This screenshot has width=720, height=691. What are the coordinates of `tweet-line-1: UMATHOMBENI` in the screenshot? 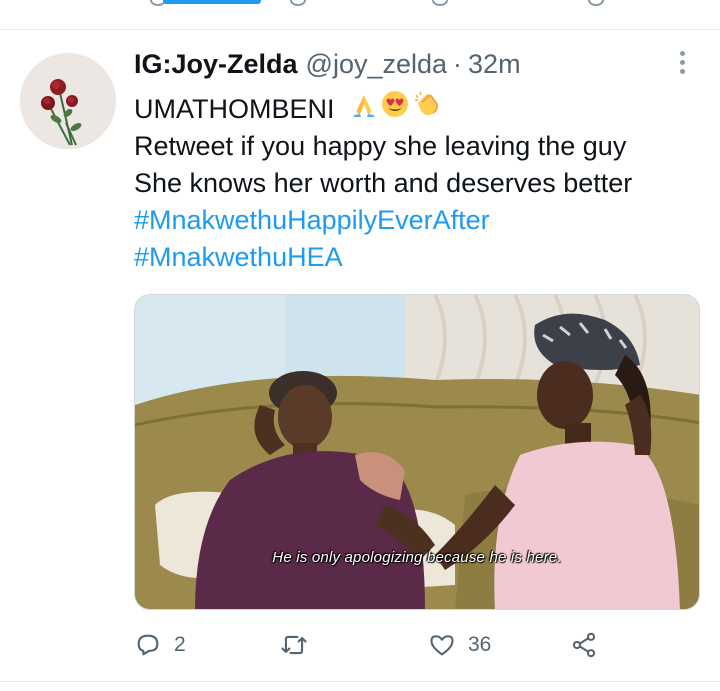 It's located at (419, 108).